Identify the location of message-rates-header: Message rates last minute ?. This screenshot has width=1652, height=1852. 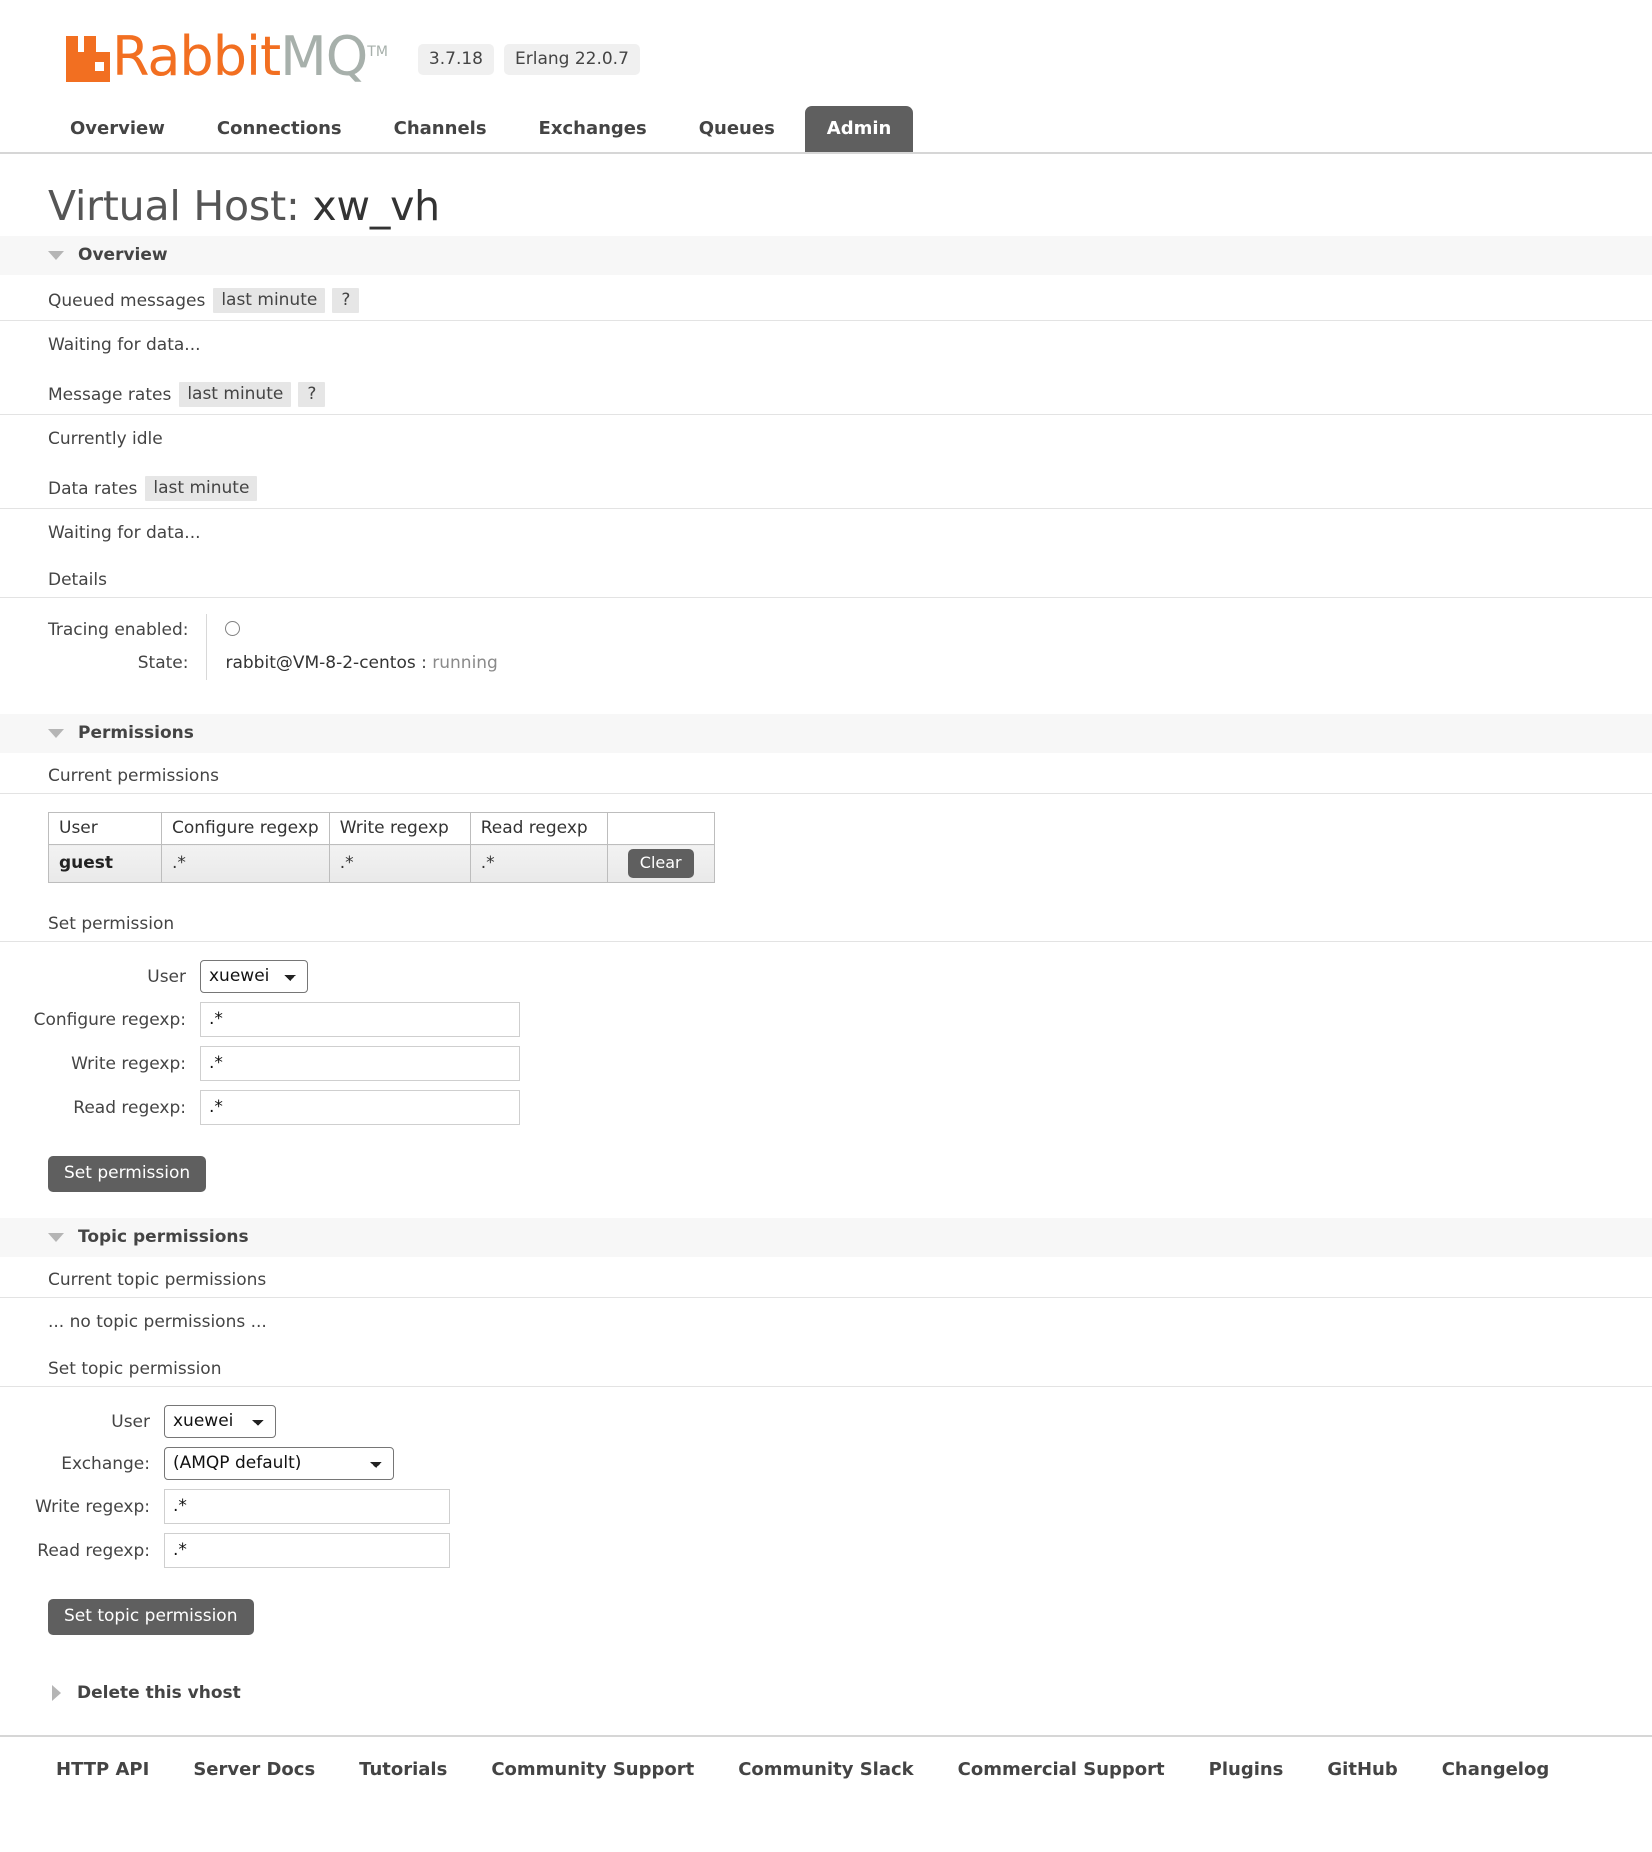
(826, 392).